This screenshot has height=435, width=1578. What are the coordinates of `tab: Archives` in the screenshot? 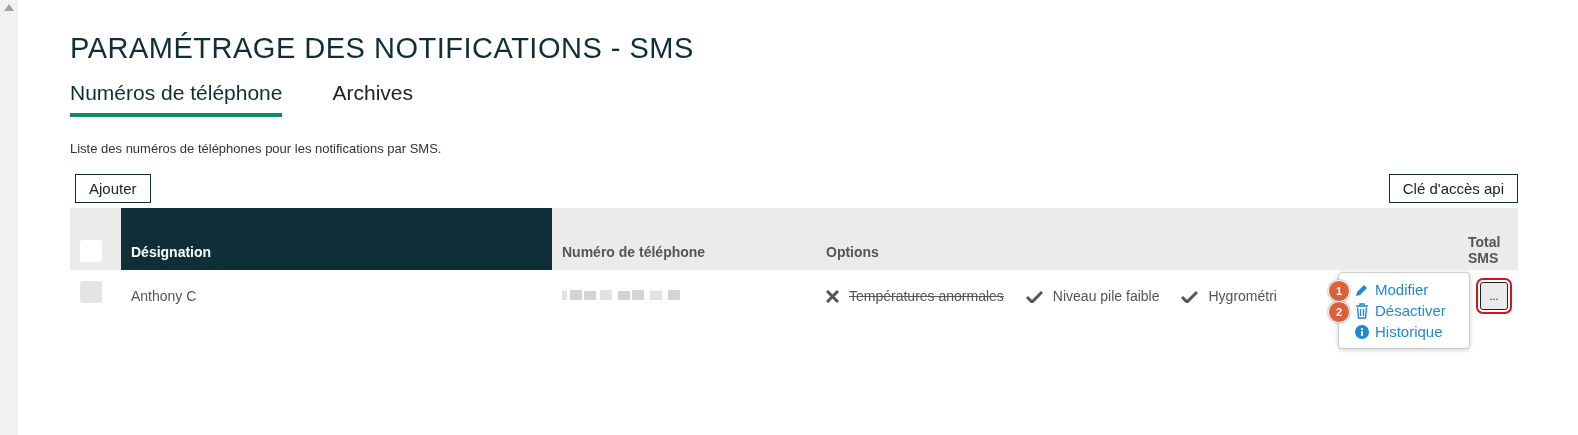 It's located at (372, 98).